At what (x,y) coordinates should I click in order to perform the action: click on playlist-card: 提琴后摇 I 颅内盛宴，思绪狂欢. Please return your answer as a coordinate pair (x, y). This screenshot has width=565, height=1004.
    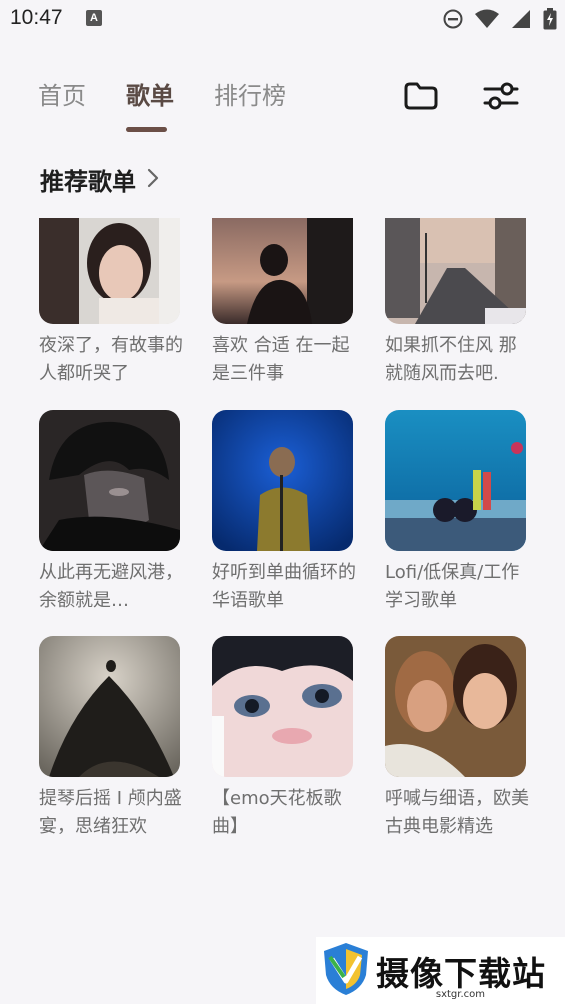
    Looking at the image, I should click on (110, 749).